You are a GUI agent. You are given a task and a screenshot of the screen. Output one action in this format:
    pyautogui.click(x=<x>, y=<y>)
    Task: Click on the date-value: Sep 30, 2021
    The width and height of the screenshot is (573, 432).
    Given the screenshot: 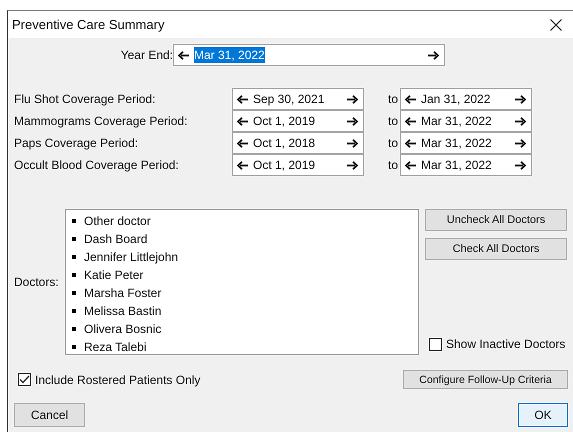 What is the action you would take?
    pyautogui.click(x=288, y=99)
    